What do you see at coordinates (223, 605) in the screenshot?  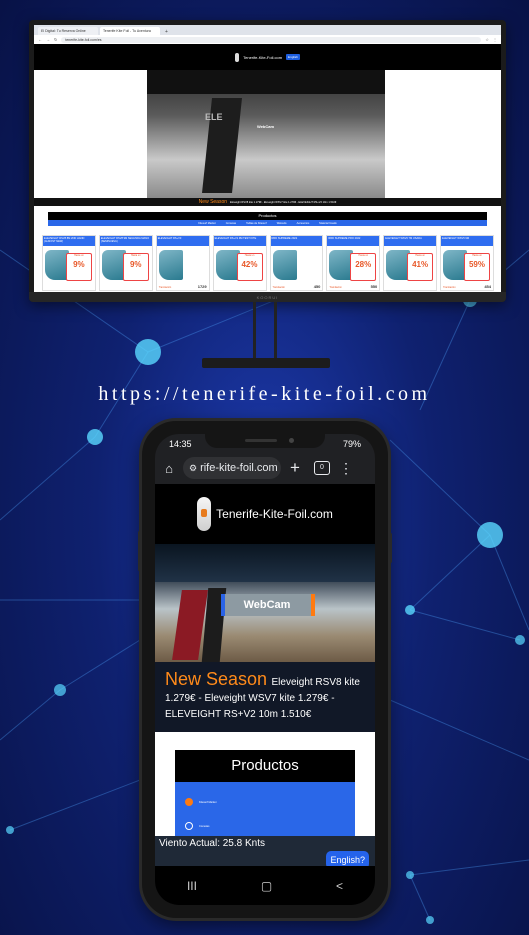 I see `webcam-accent-left` at bounding box center [223, 605].